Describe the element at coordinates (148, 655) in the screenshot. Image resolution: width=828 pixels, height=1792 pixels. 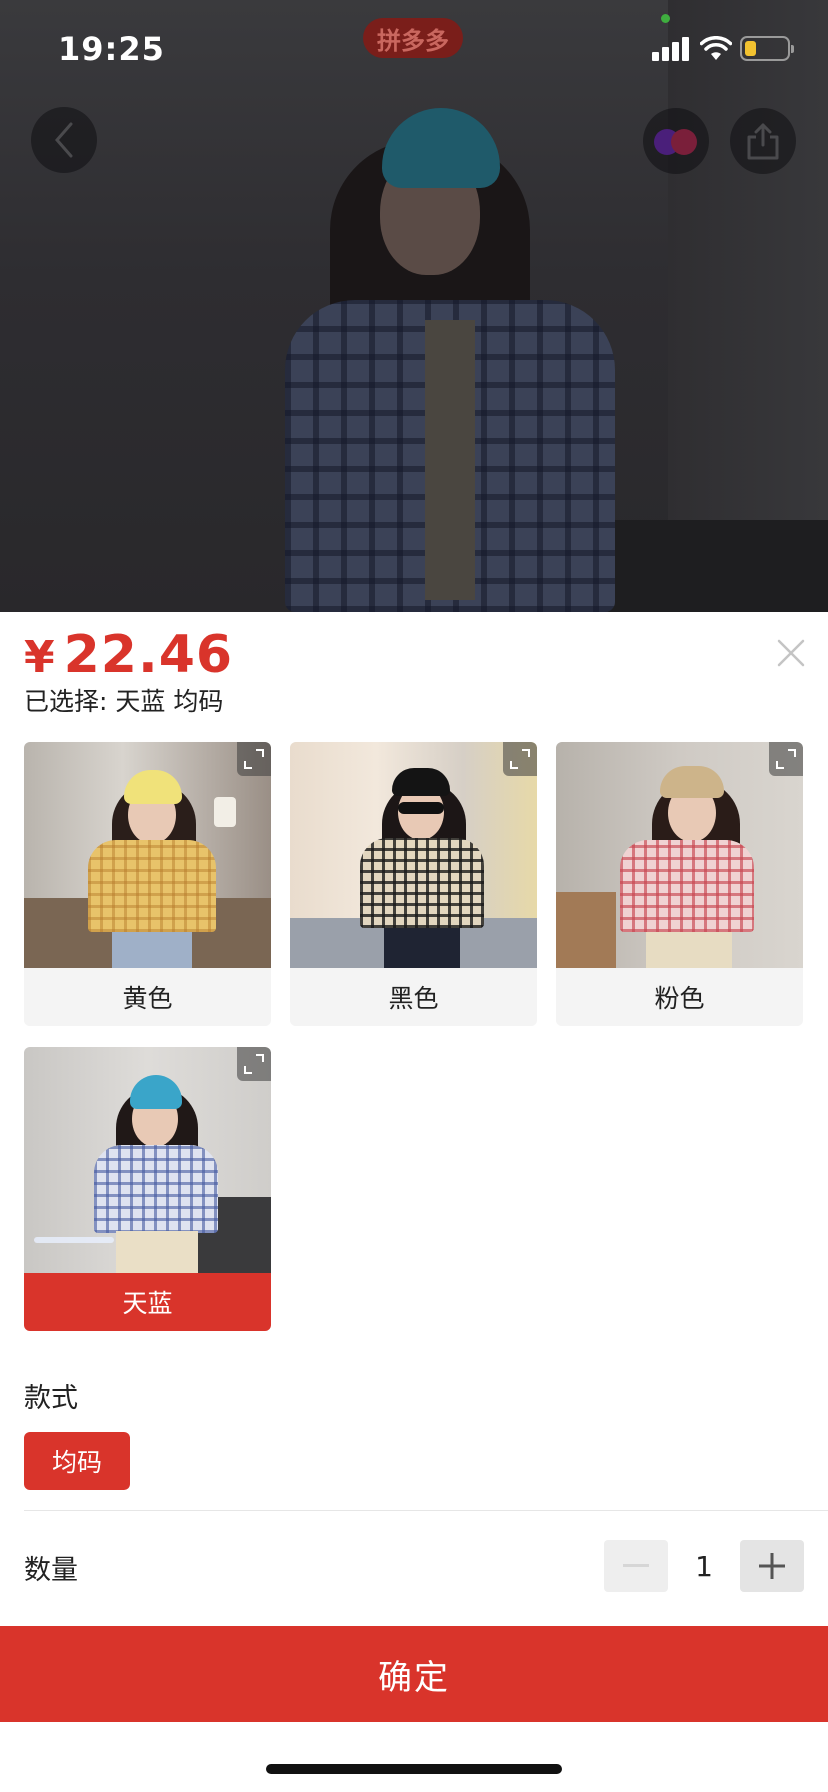
I see `price-value: 22.46` at that location.